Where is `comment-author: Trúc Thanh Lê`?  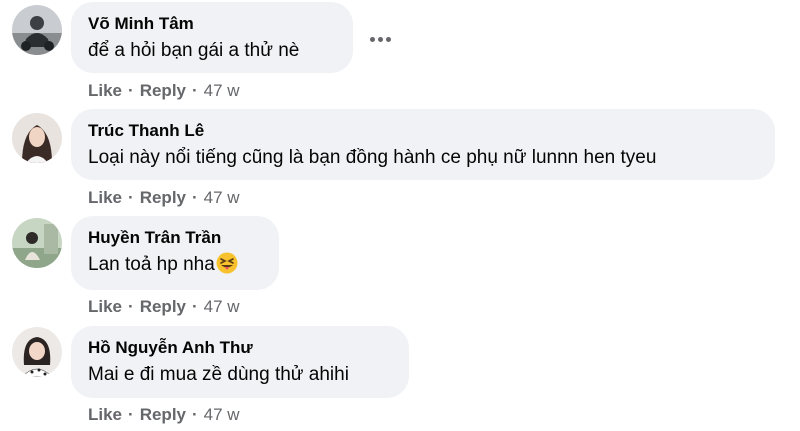 comment-author: Trúc Thanh Lê is located at coordinates (423, 131).